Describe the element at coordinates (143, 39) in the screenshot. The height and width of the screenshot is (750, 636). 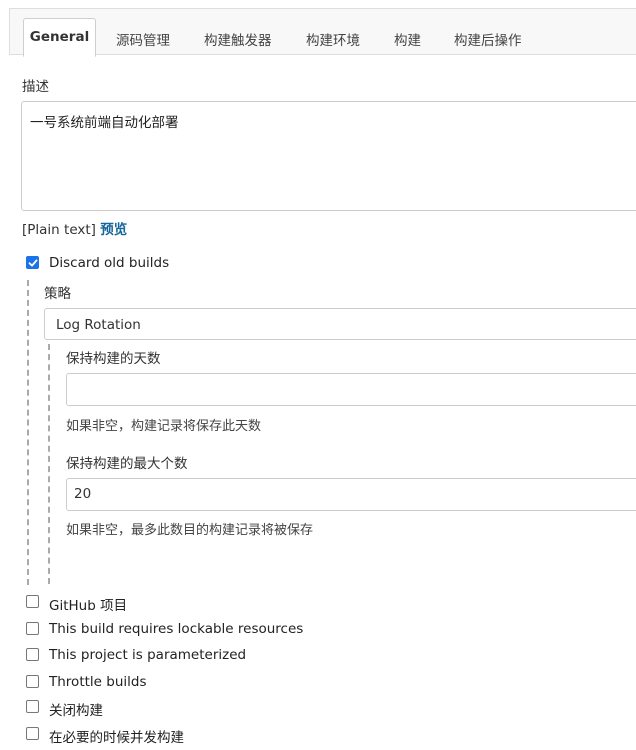
I see `tab-source-control: 源码管理` at that location.